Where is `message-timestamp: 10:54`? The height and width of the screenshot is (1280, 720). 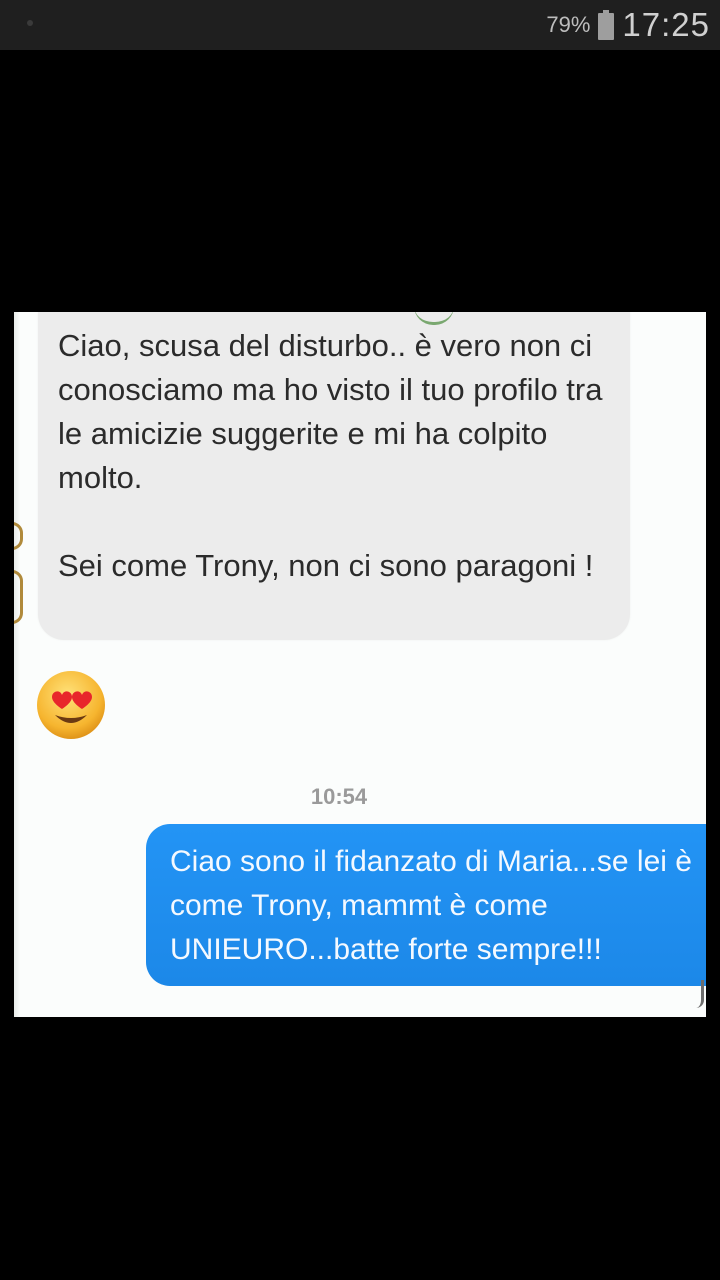 message-timestamp: 10:54 is located at coordinates (339, 796).